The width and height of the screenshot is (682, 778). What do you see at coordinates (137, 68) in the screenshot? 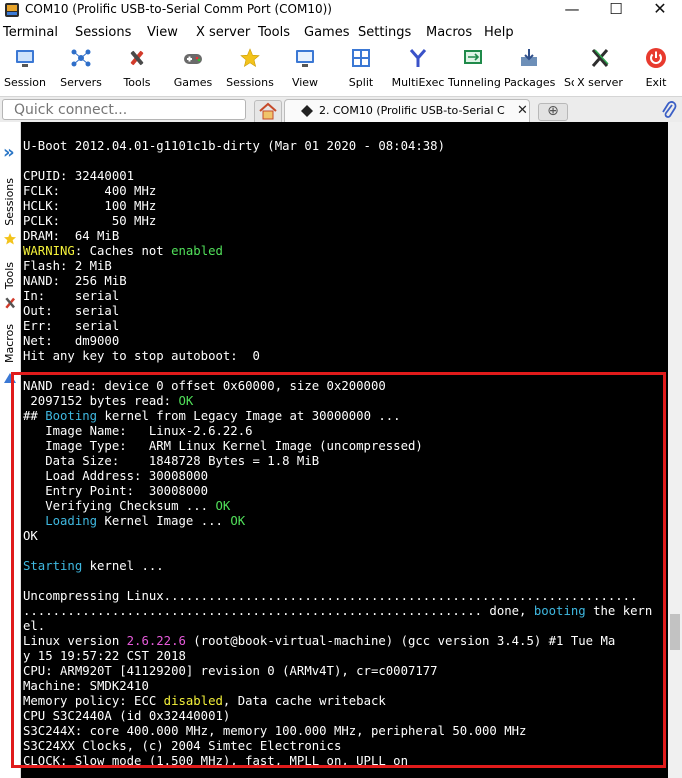
I see `tools-button: Tools` at bounding box center [137, 68].